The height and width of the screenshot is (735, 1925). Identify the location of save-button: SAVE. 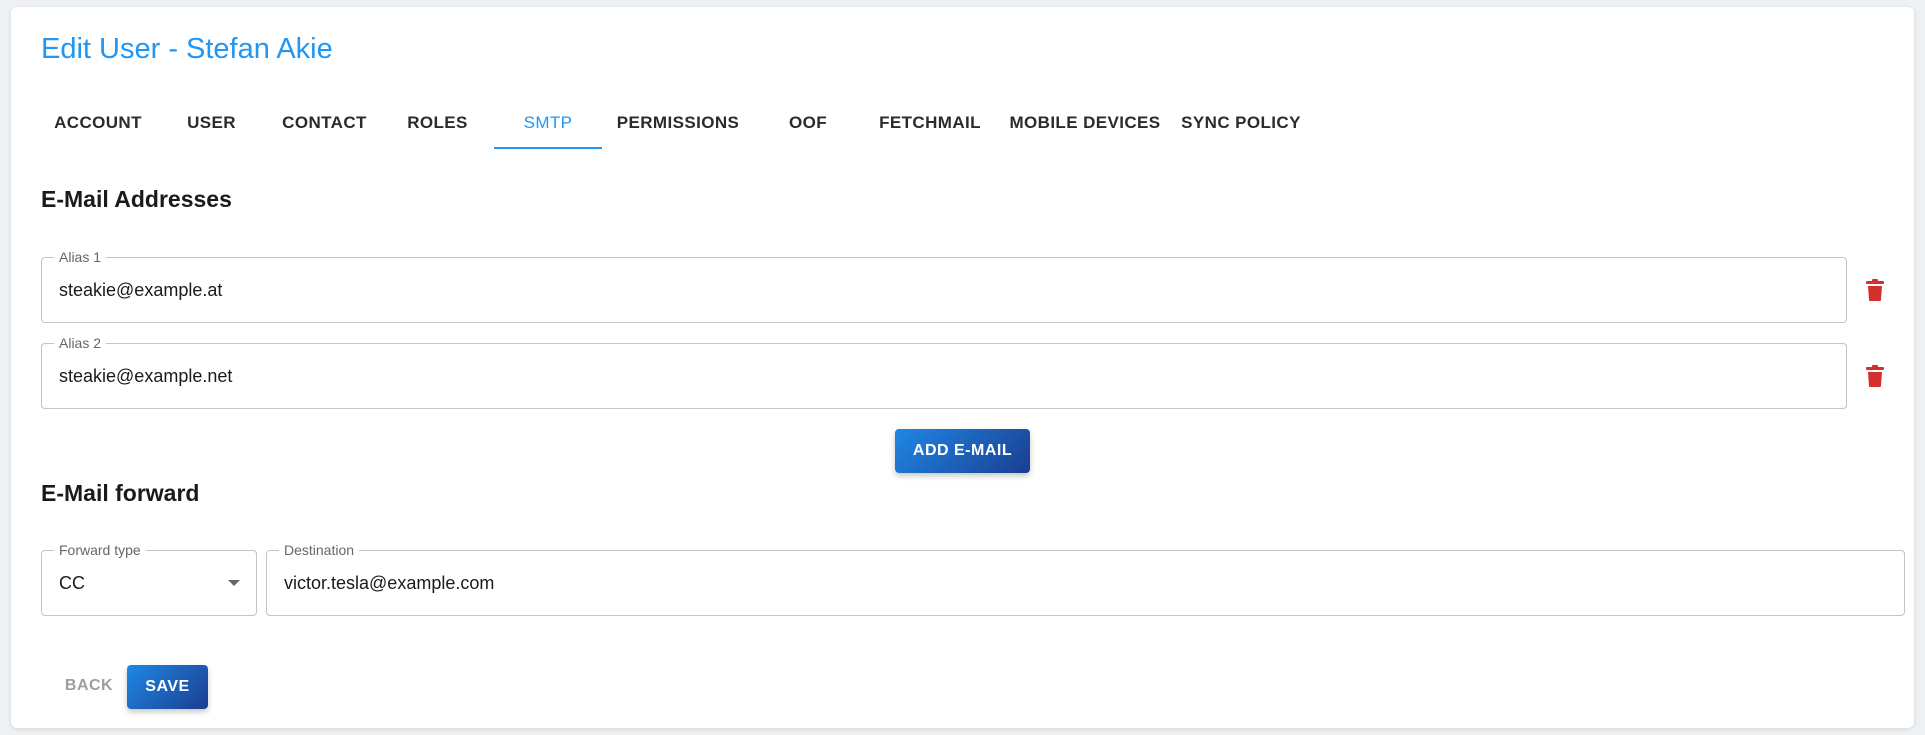
(167, 687).